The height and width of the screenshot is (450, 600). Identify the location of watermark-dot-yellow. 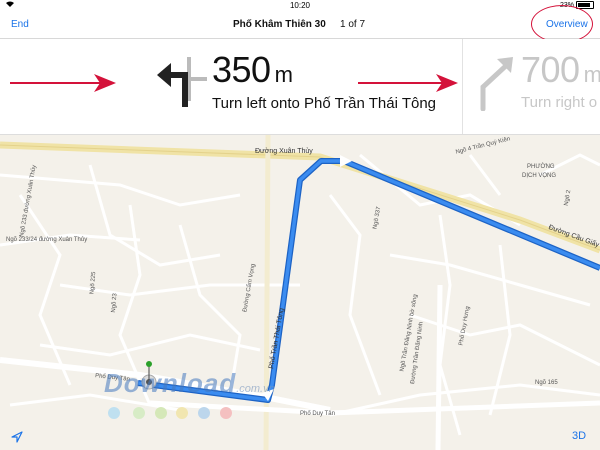
(182, 413).